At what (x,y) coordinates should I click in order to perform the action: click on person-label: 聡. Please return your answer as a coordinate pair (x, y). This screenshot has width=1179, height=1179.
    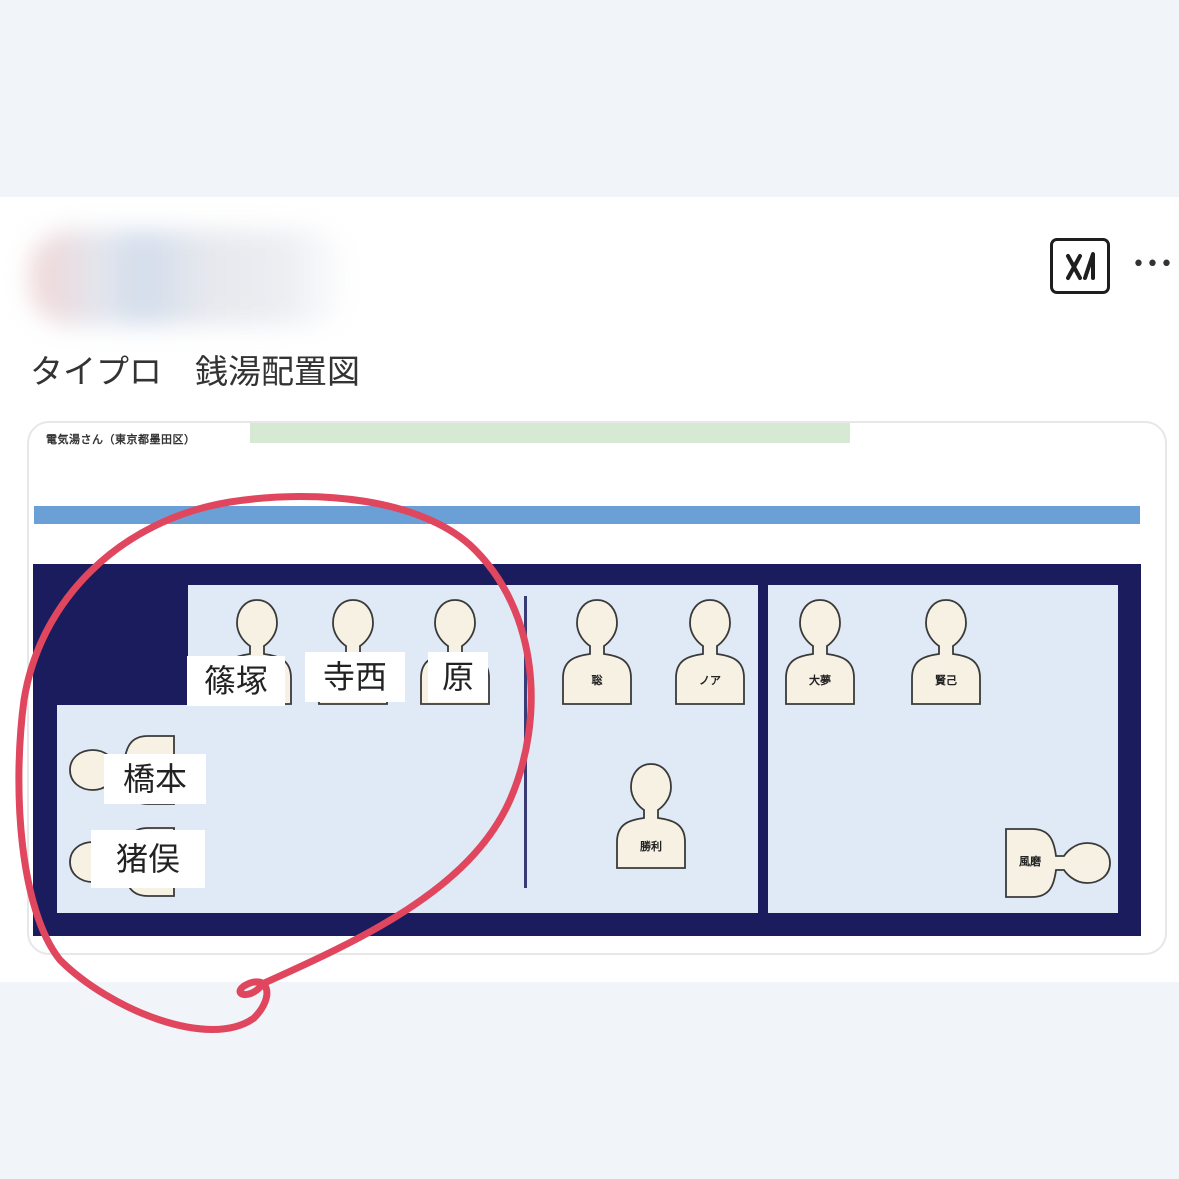
    Looking at the image, I should click on (597, 680).